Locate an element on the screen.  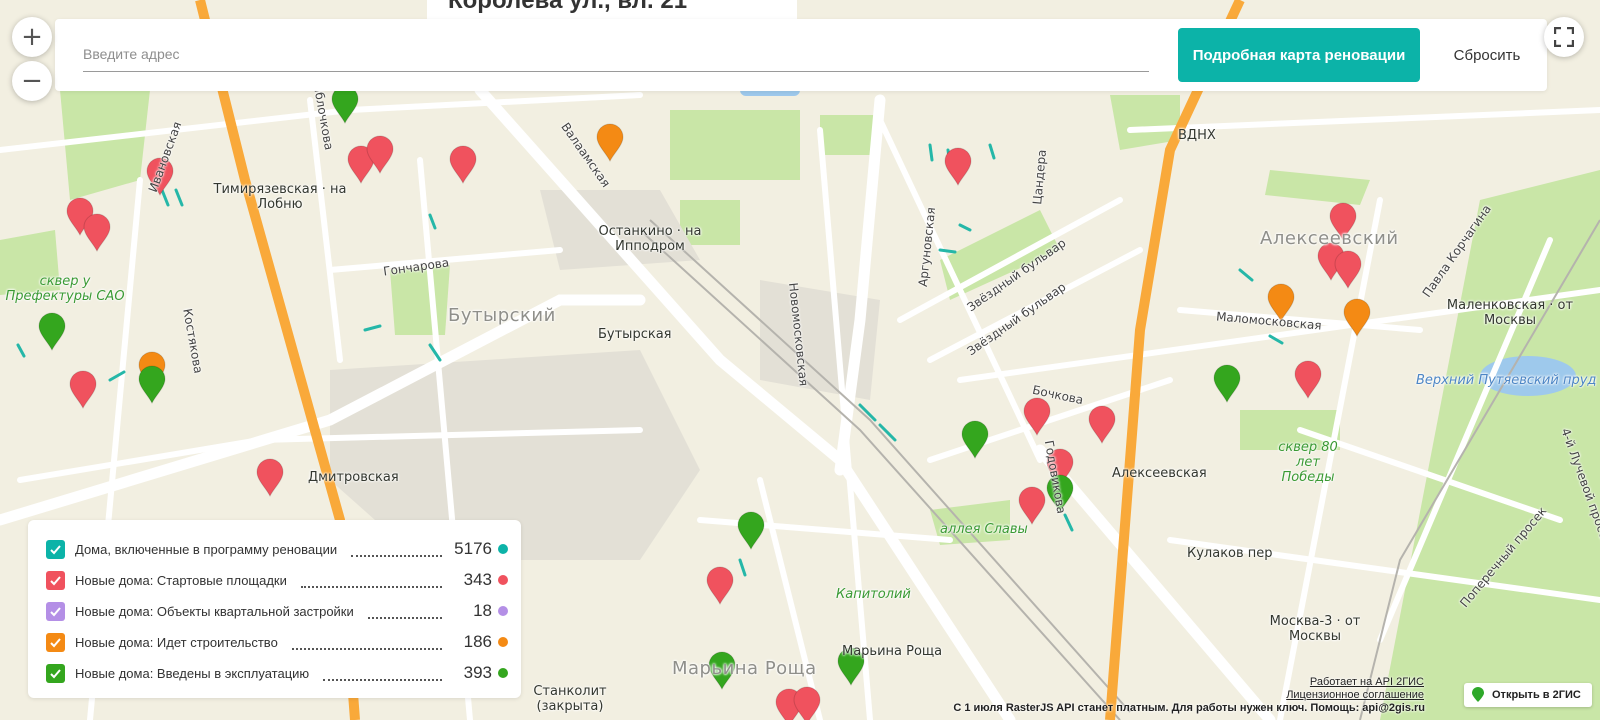
api-attribution-link: Работает на API 2ГИС is located at coordinates (1367, 682).